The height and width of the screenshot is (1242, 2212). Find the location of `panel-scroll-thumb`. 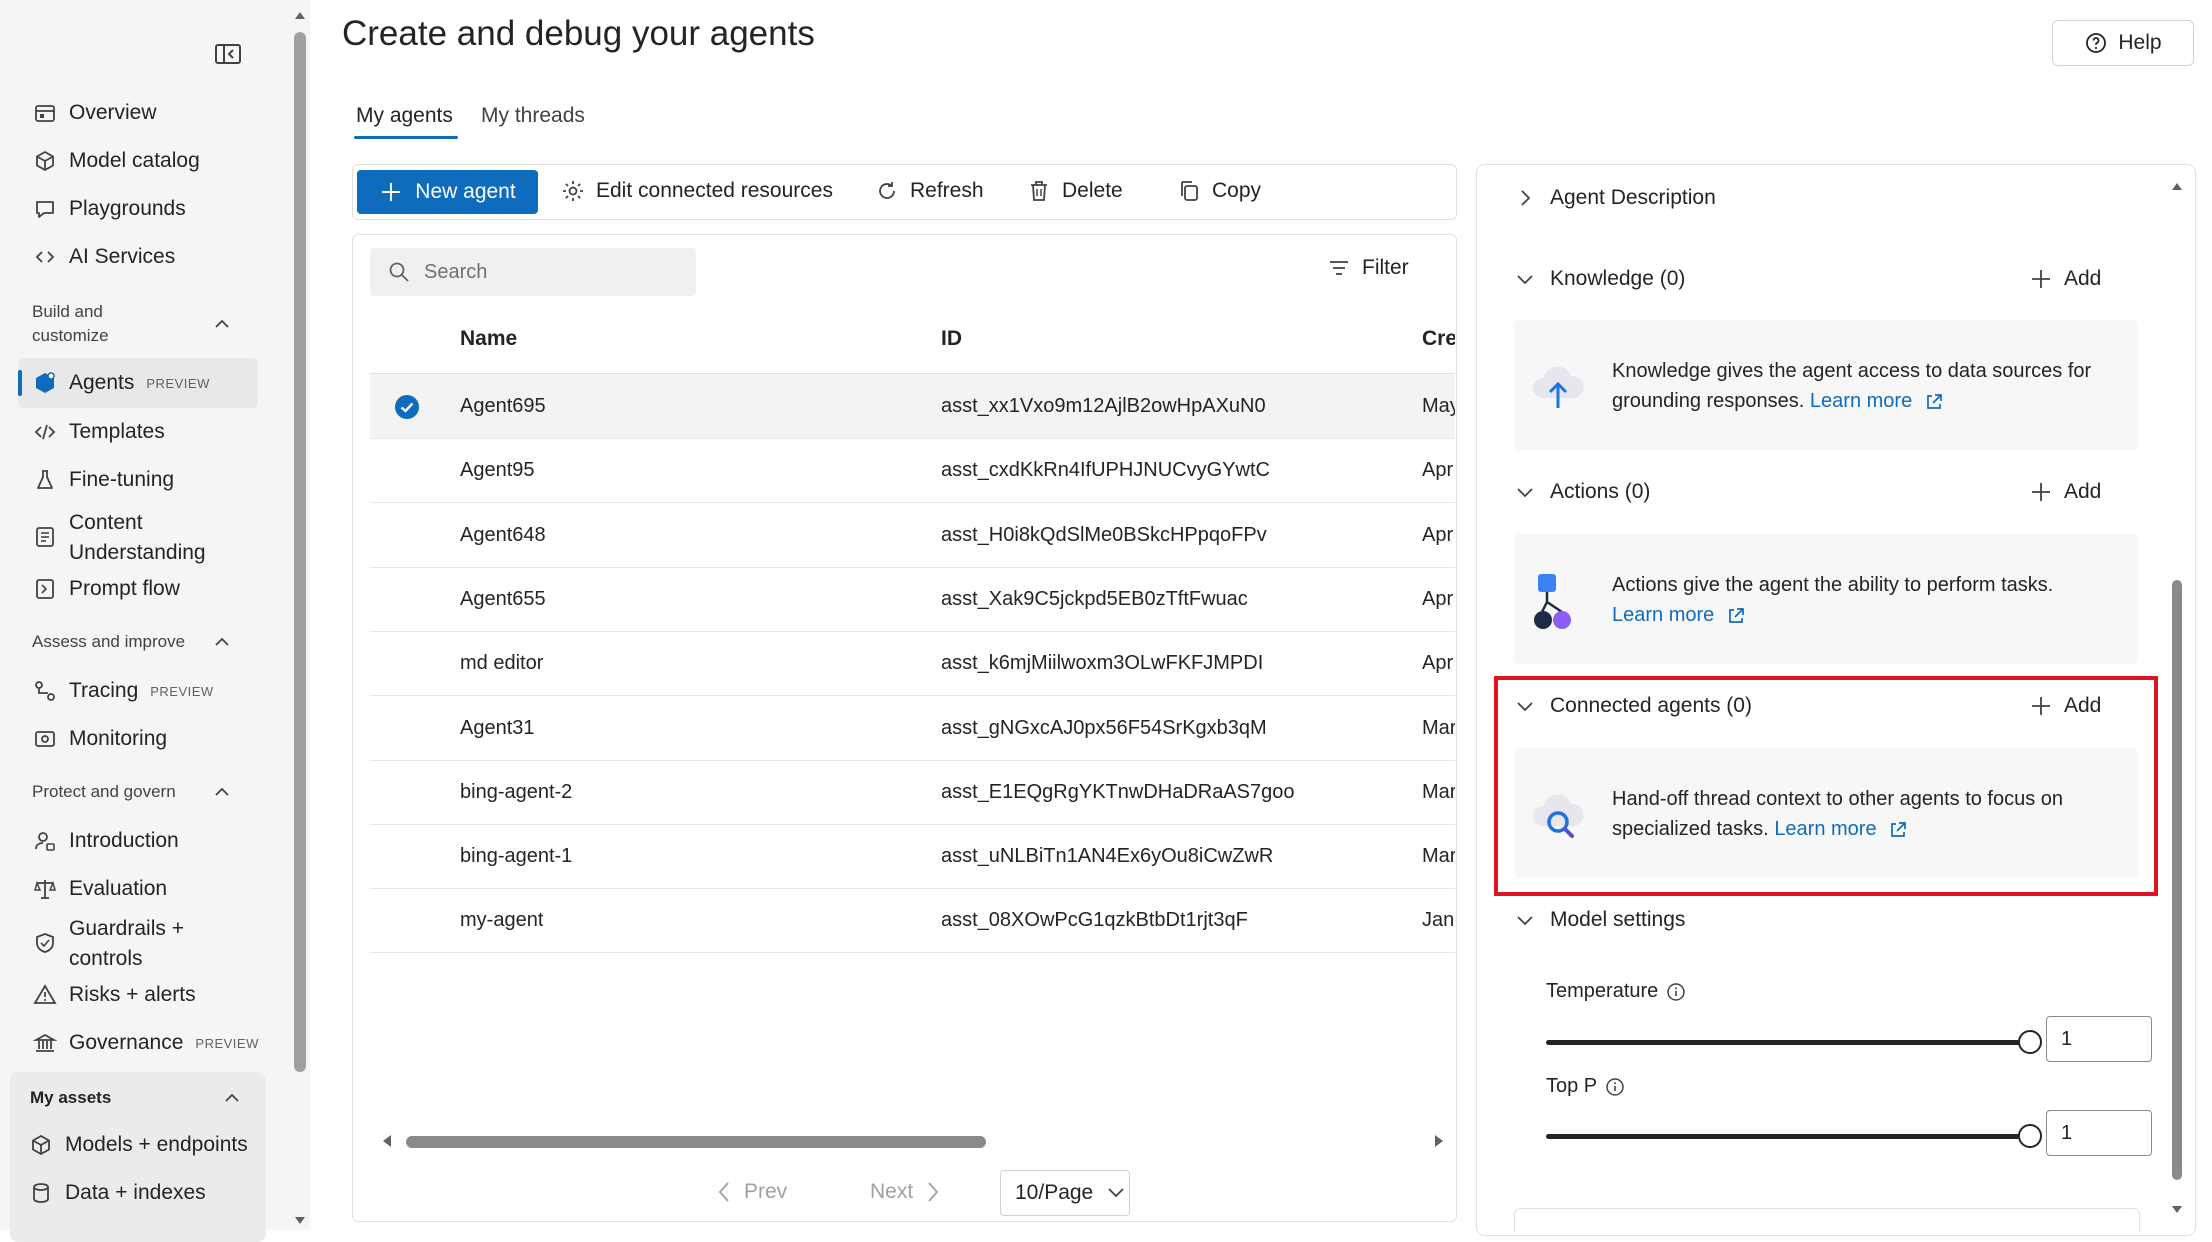

panel-scroll-thumb is located at coordinates (2177, 880).